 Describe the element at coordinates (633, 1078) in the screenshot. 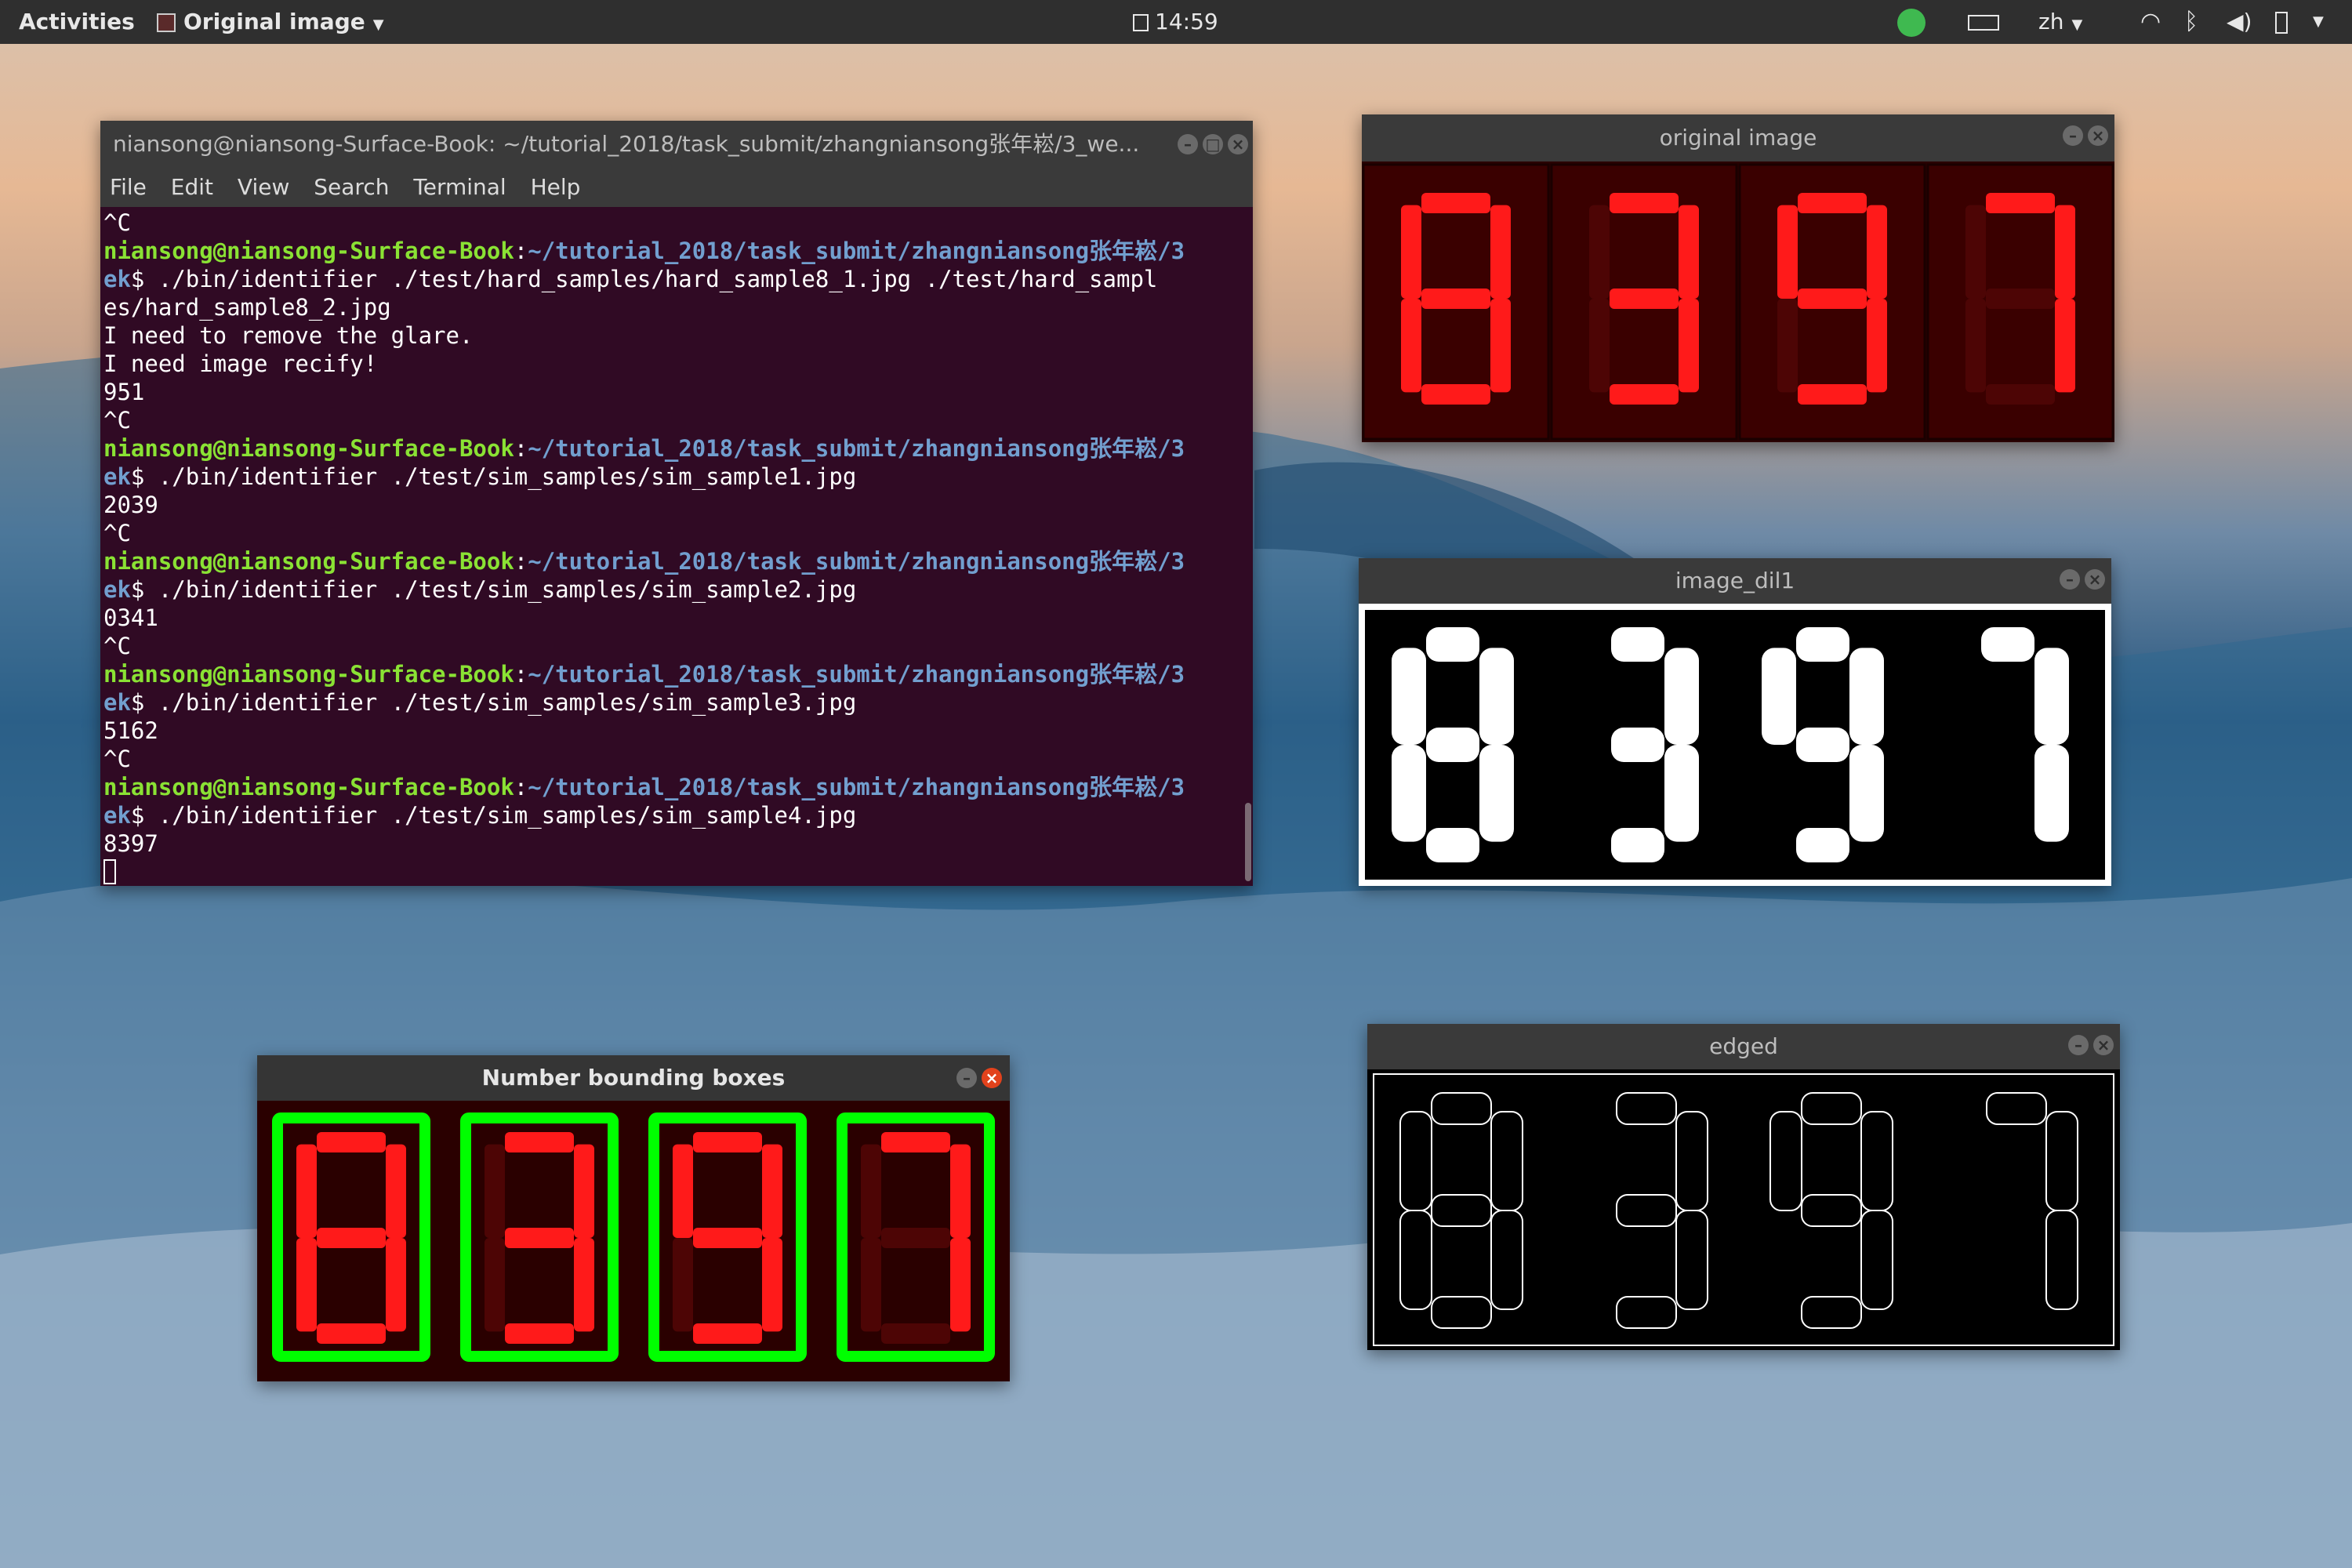

I see `bounding-boxes-titlebar: Number bounding boxes` at that location.